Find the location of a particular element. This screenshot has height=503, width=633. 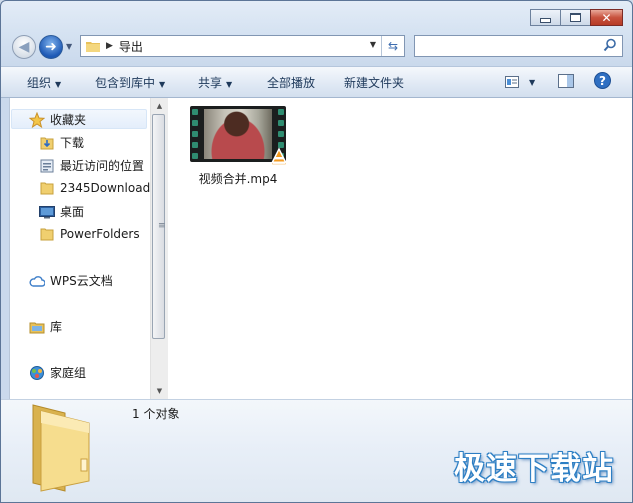

search-box is located at coordinates (518, 46).